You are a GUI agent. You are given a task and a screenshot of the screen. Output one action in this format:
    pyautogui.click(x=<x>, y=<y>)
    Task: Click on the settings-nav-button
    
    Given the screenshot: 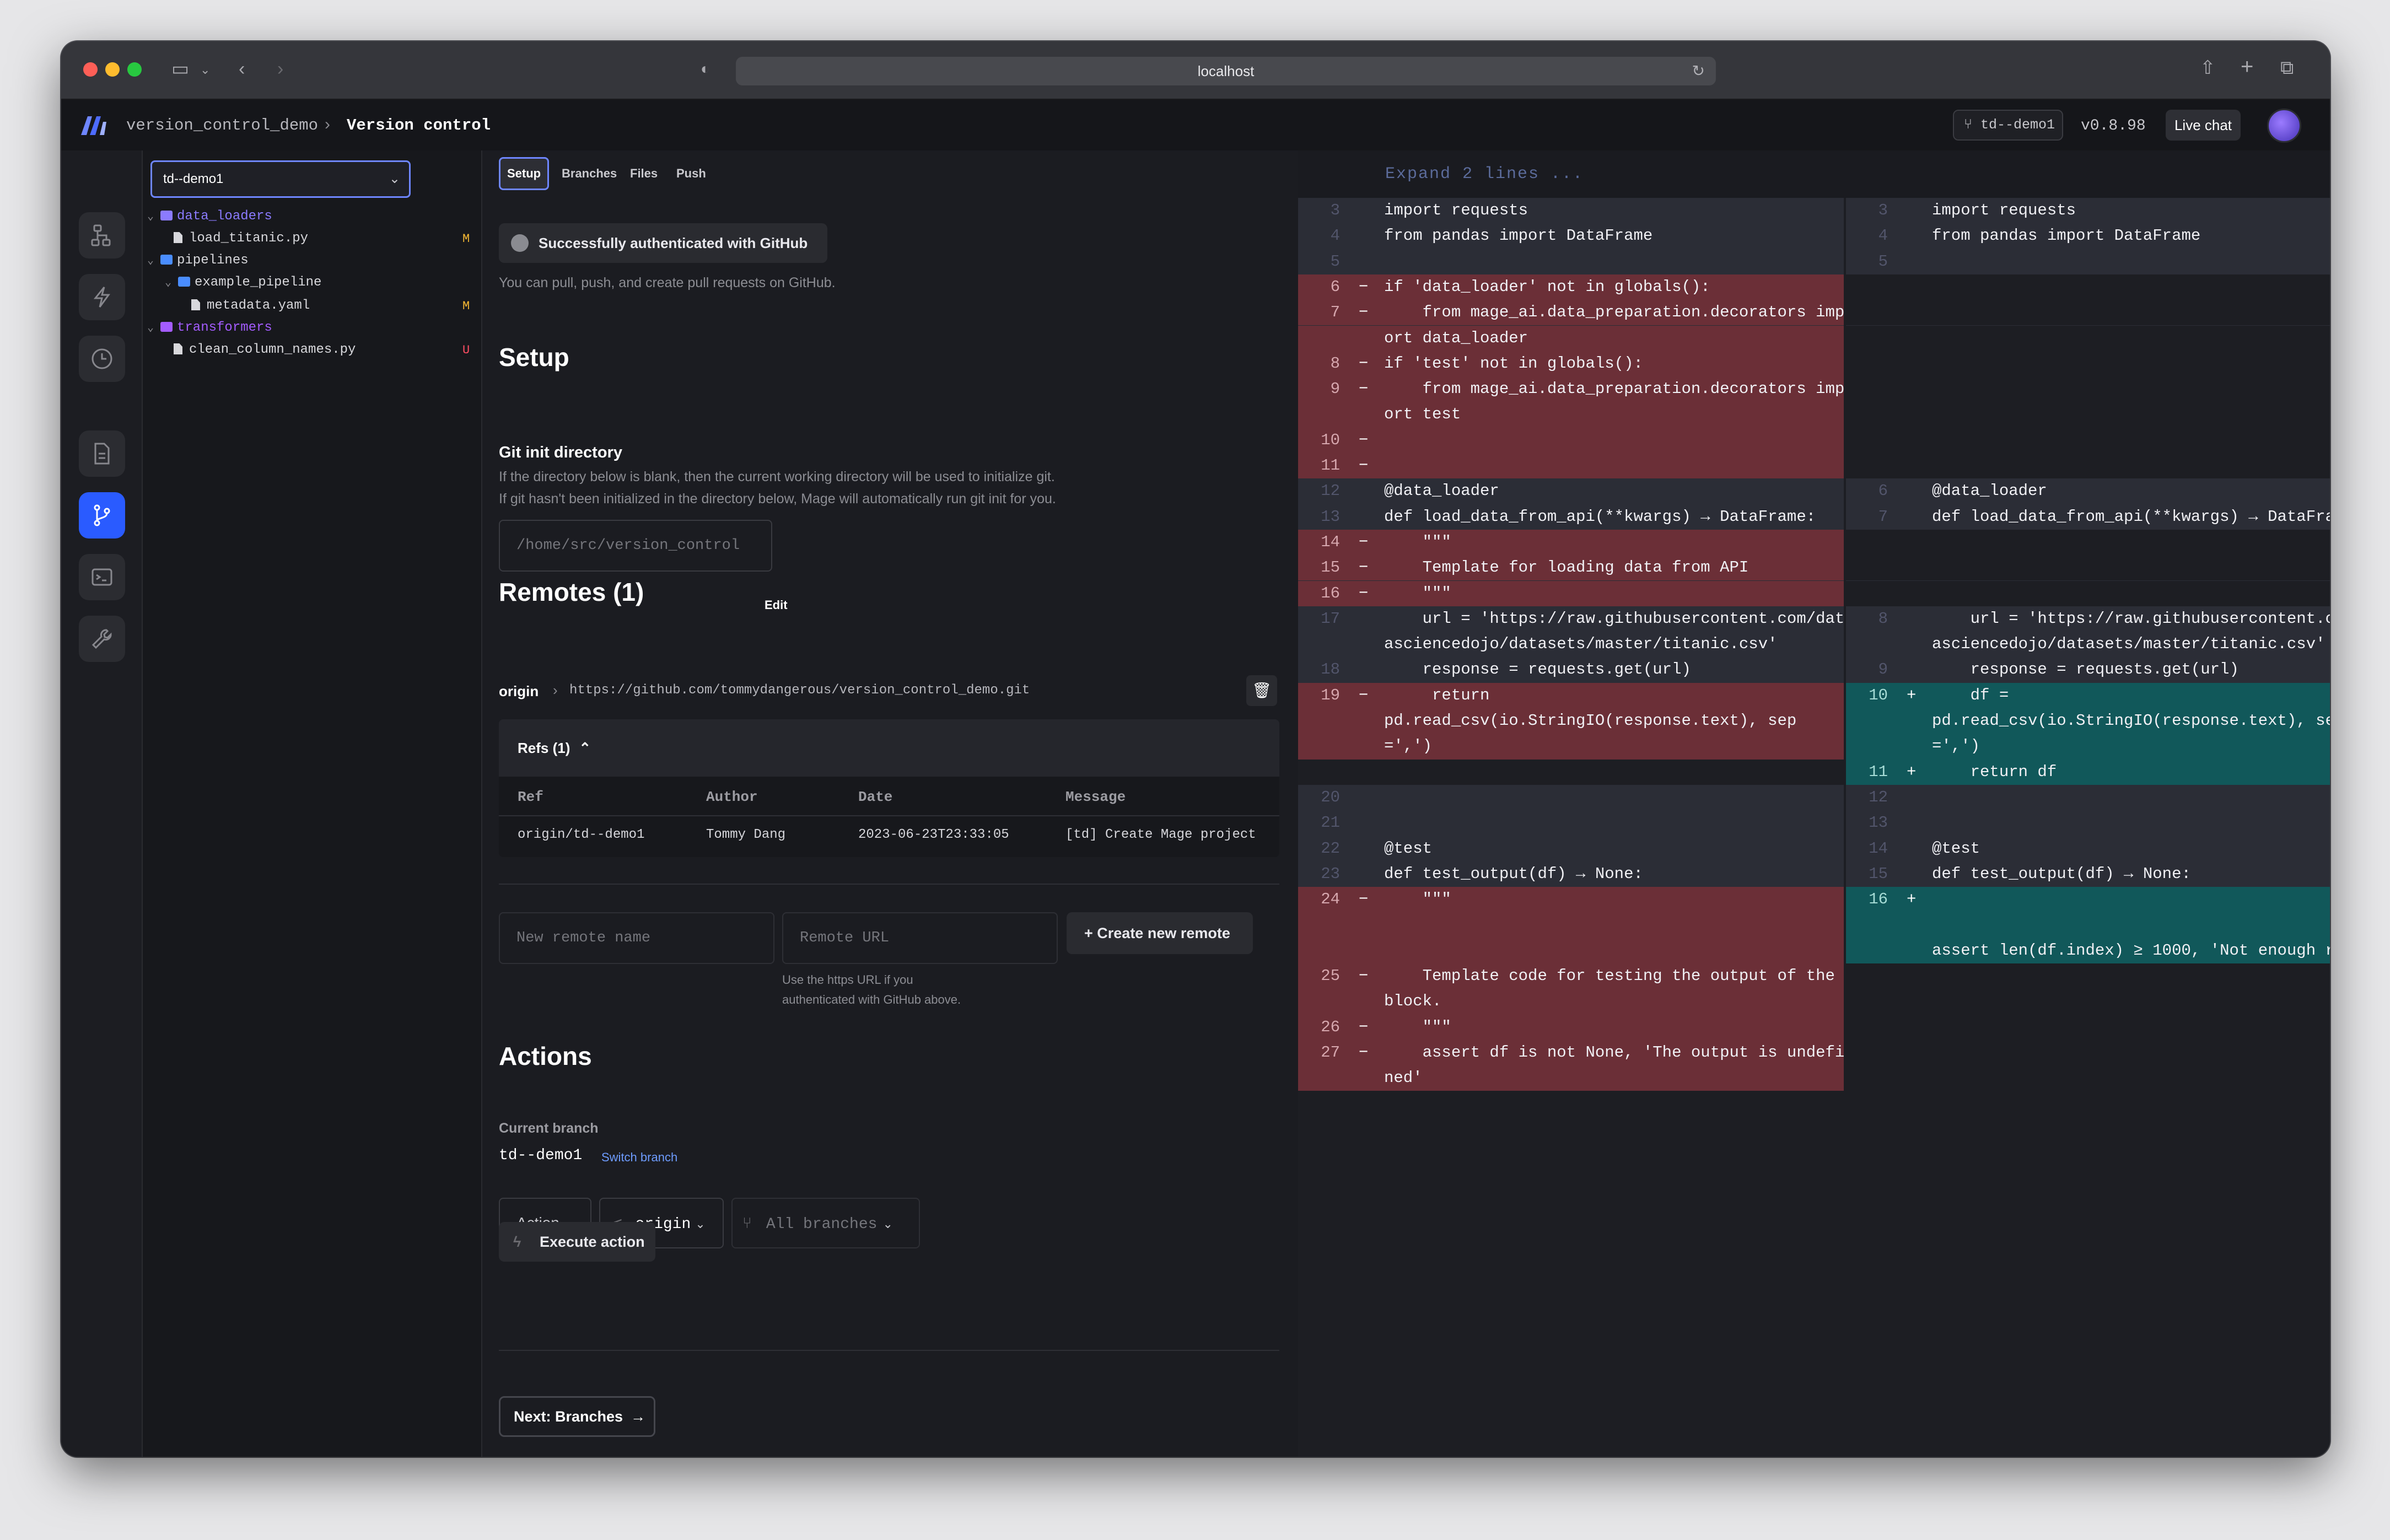 What is the action you would take?
    pyautogui.click(x=102, y=639)
    